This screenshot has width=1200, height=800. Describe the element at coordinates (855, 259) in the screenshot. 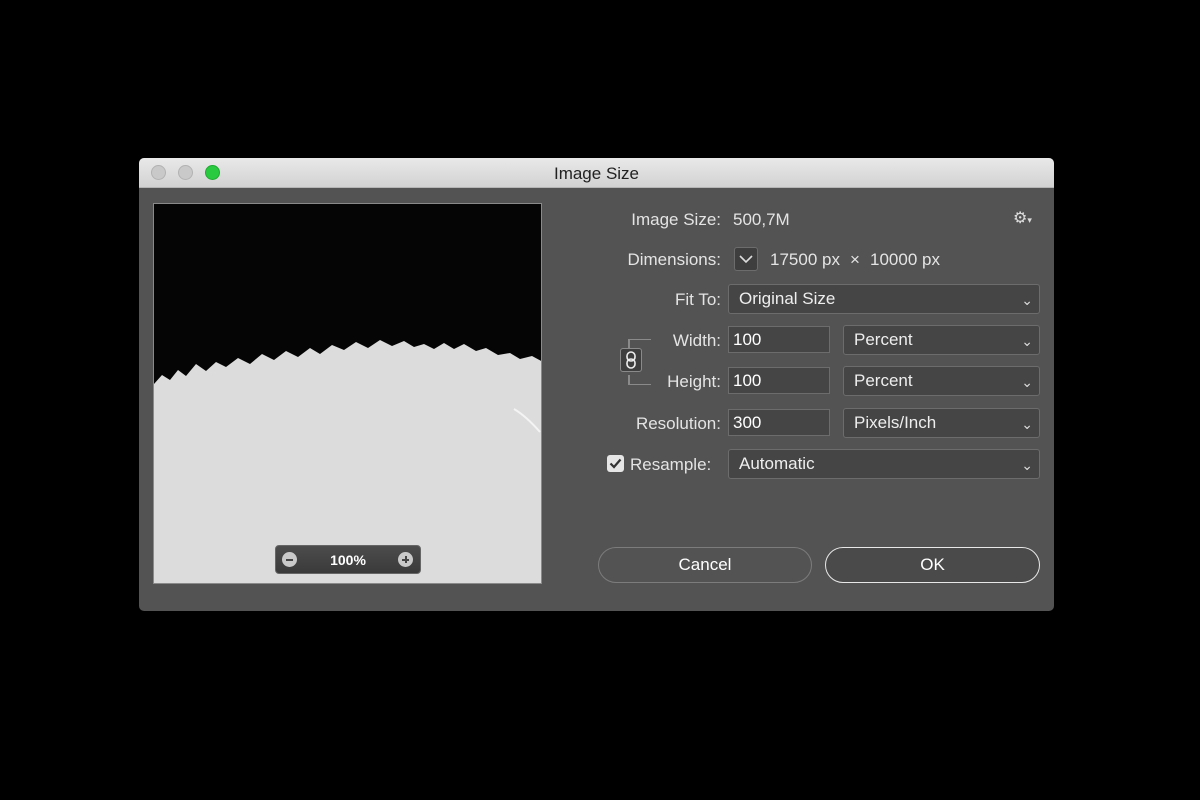

I see `dimensions-times: ×` at that location.